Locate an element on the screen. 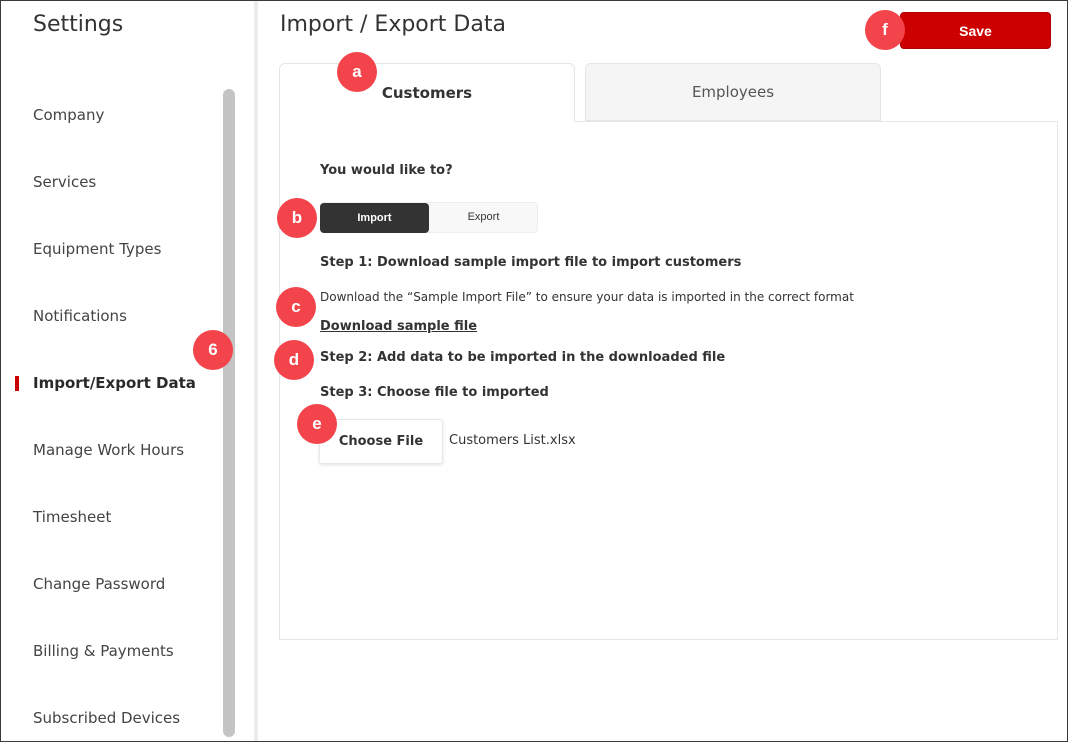 The width and height of the screenshot is (1068, 742). sidebar-divider is located at coordinates (256, 371).